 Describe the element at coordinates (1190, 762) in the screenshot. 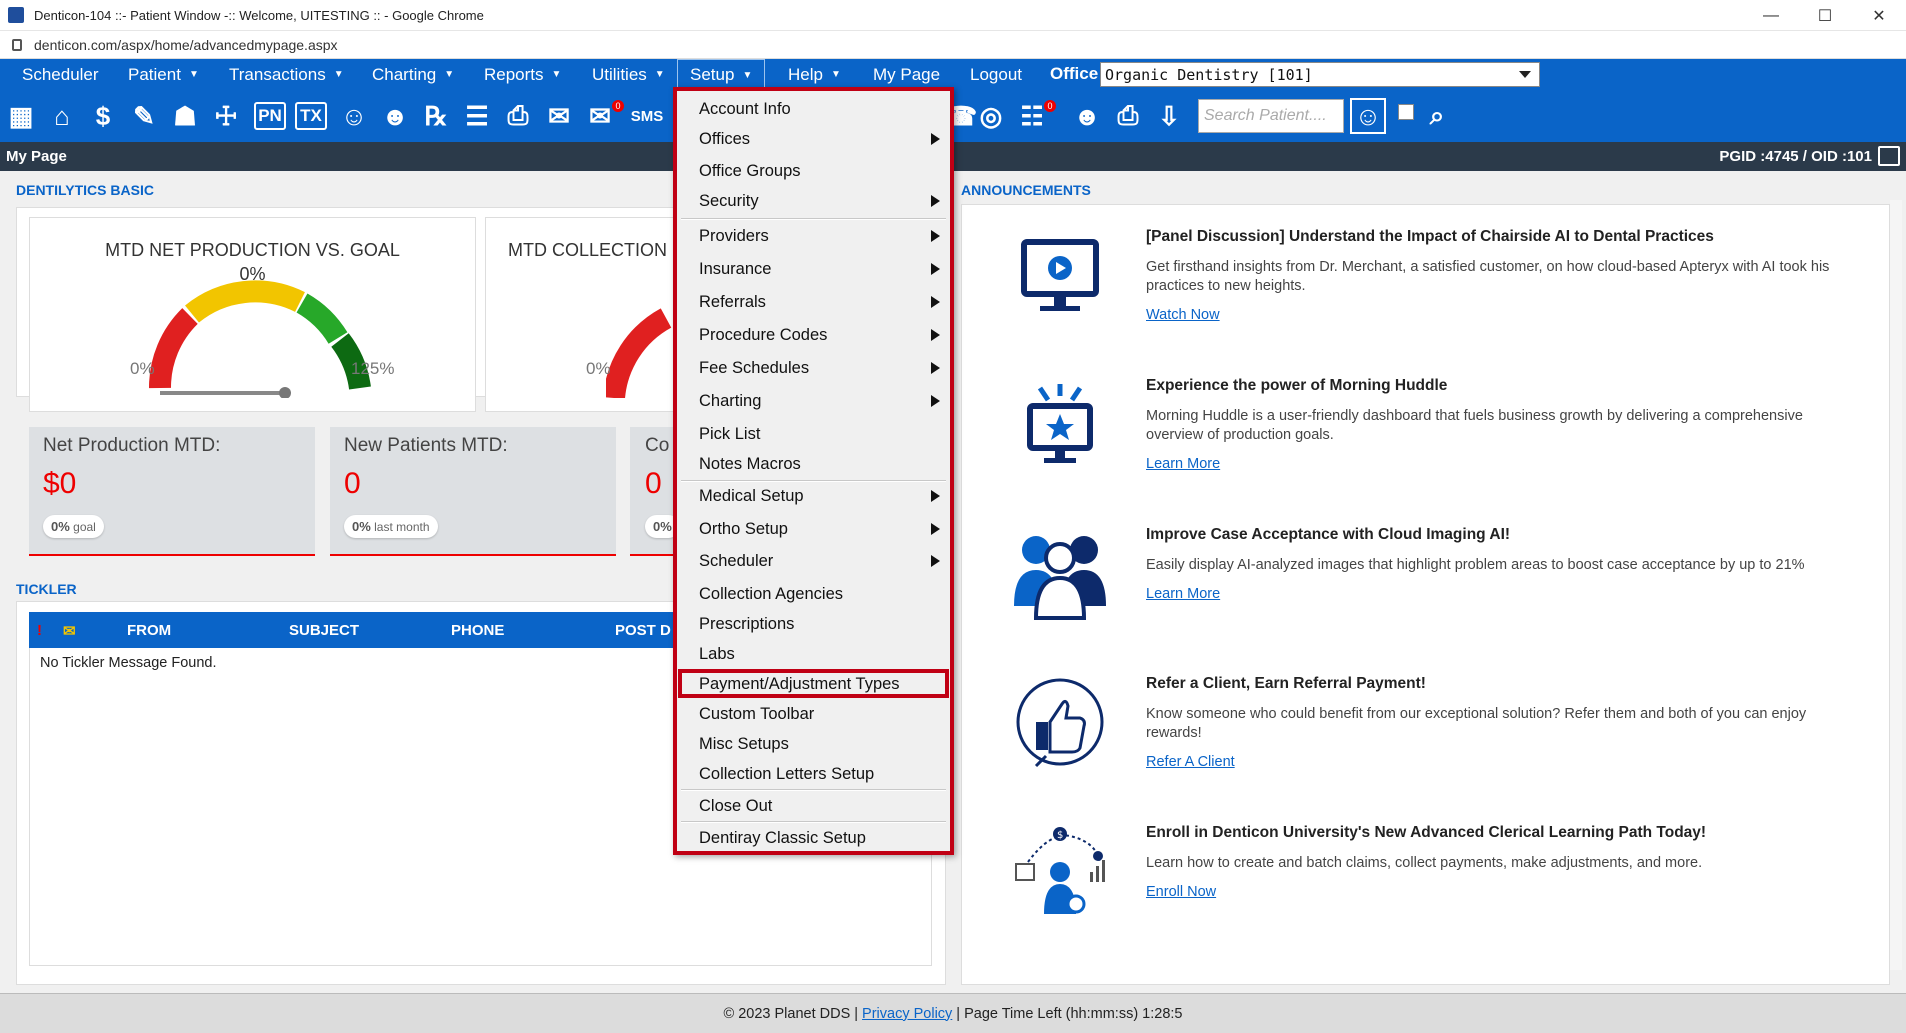

I see `refer-client-link: Refer A Client` at that location.